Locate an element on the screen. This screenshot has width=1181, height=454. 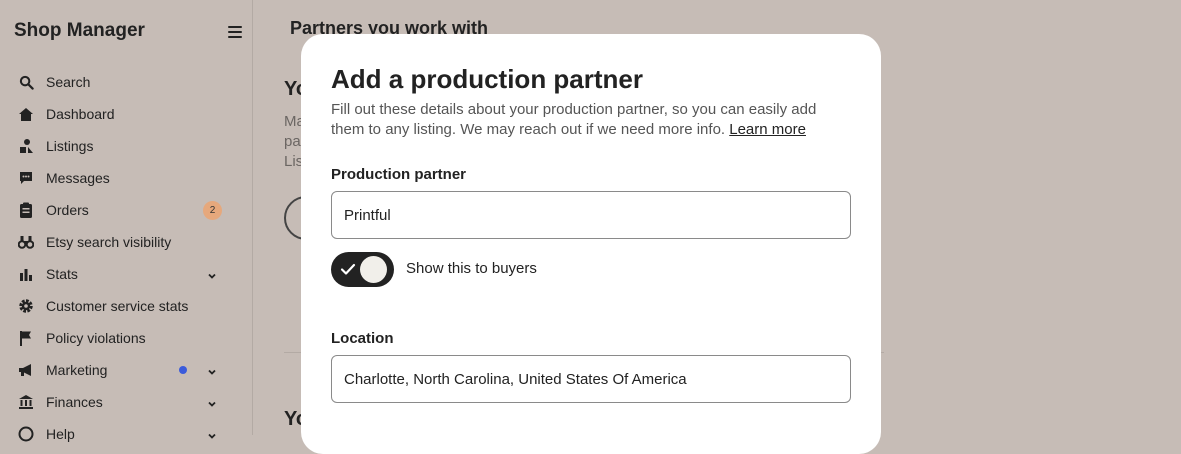
learn-more-link: Learn more is located at coordinates (767, 129).